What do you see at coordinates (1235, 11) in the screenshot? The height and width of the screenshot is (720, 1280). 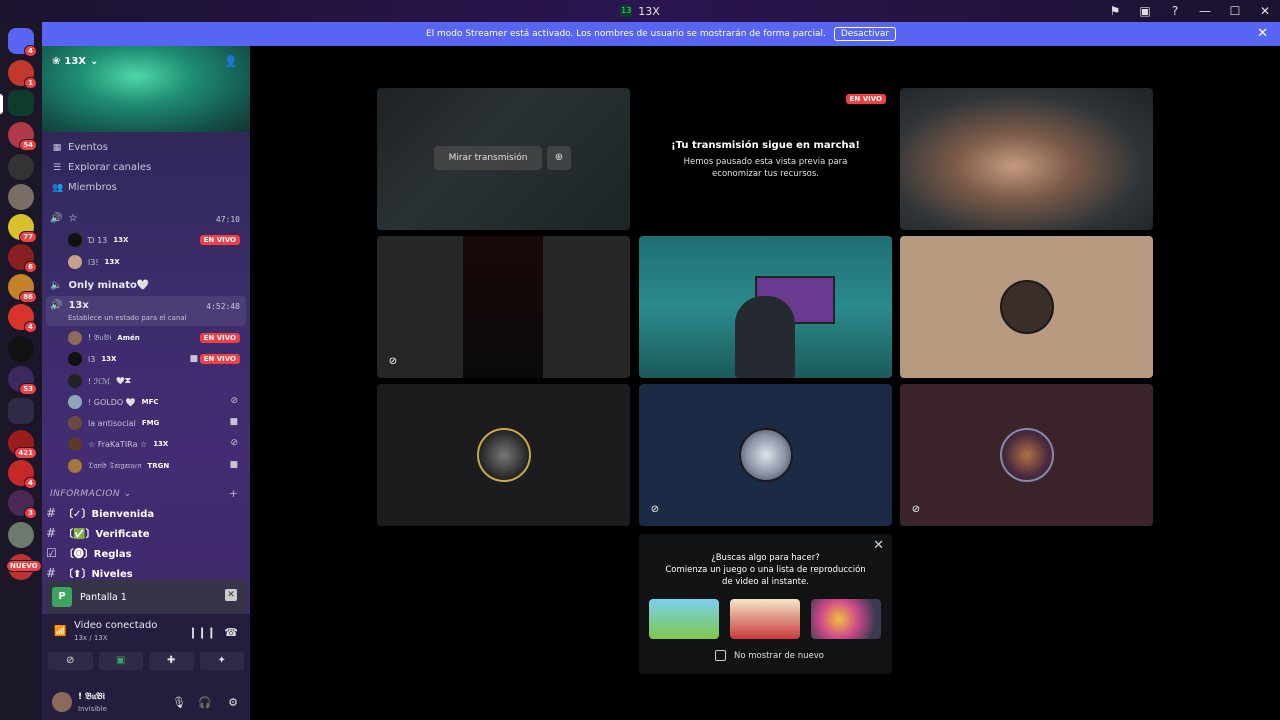 I see `maximize-button: ☐` at bounding box center [1235, 11].